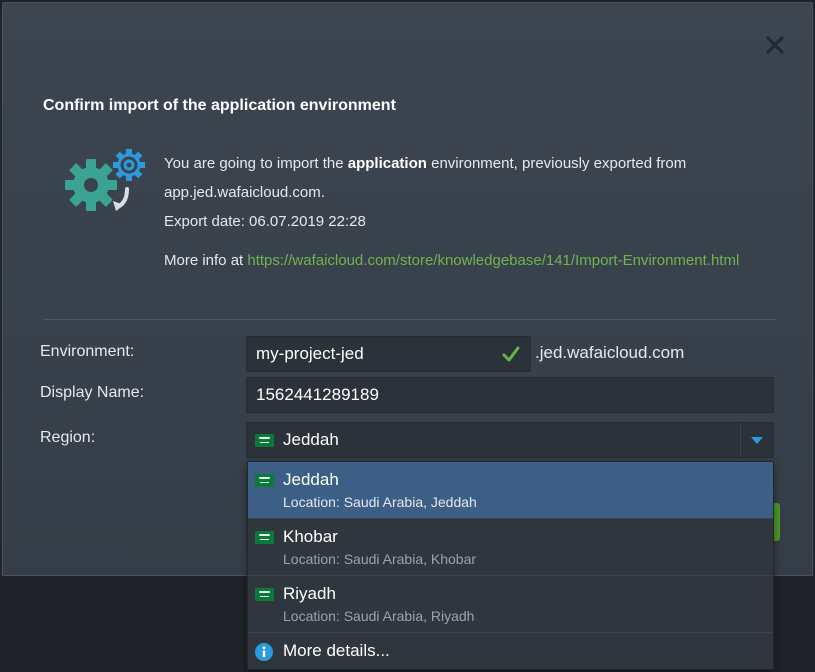 This screenshot has height=672, width=815. I want to click on region-option-location: Location: Saudi Arabia, Khobar, so click(380, 559).